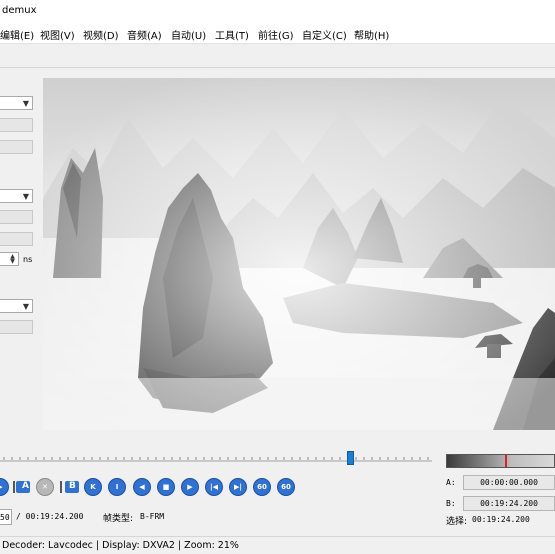  I want to click on frame-type-label: 帧类型:, so click(118, 519).